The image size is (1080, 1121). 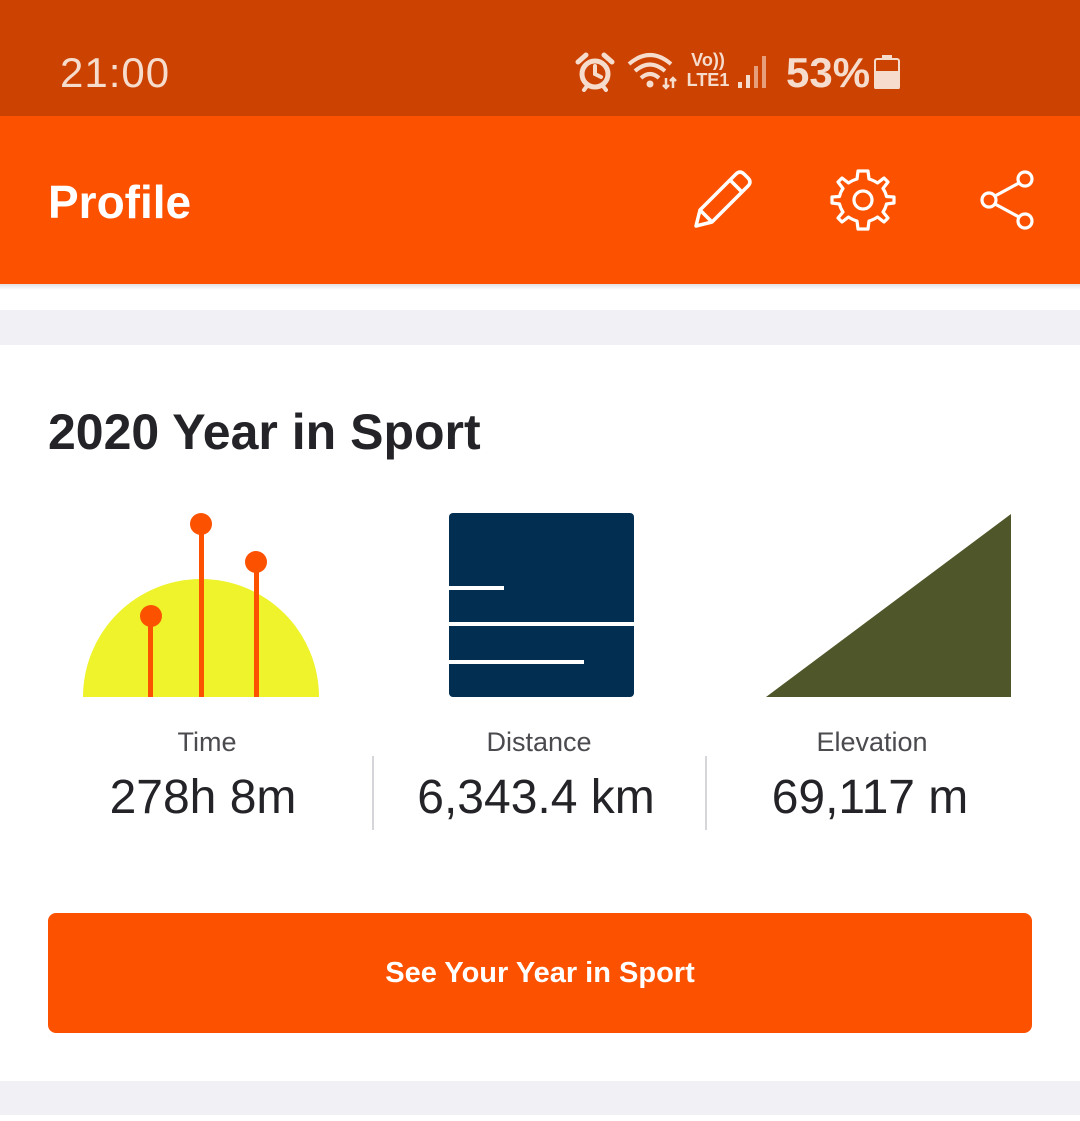 What do you see at coordinates (652, 71) in the screenshot?
I see `wifi-icon` at bounding box center [652, 71].